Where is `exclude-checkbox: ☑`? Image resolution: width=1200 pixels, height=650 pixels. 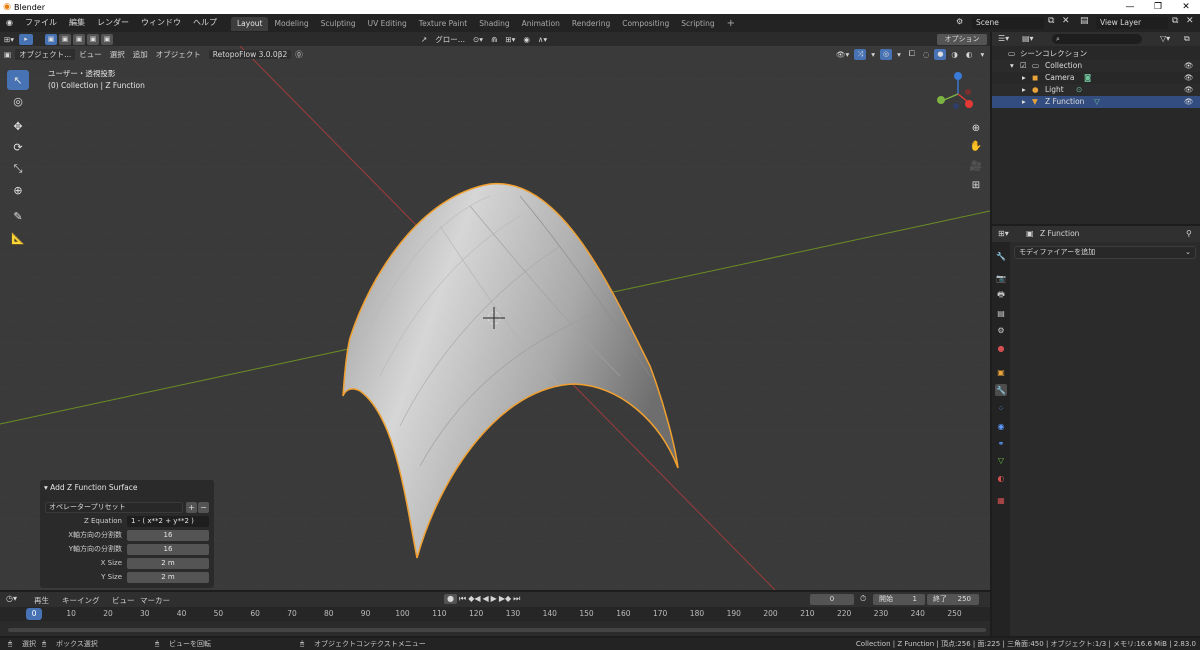 exclude-checkbox: ☑ is located at coordinates (1023, 66).